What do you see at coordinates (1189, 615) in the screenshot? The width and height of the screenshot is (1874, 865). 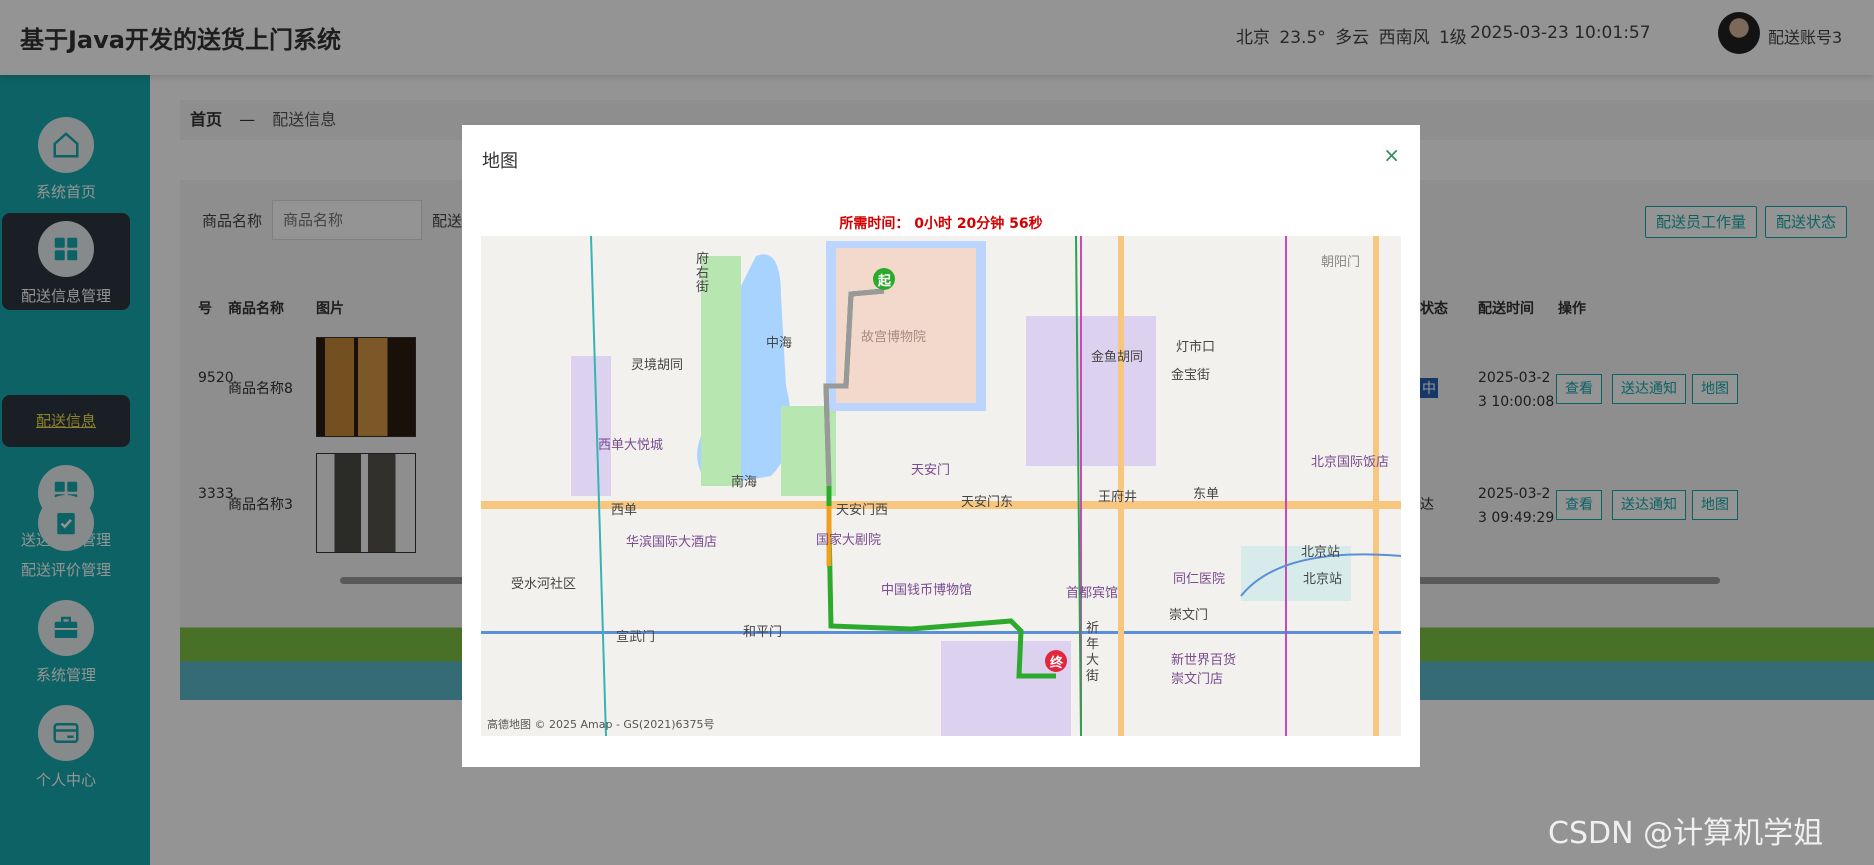 I see `map-label-chongwenmen: 崇文门` at bounding box center [1189, 615].